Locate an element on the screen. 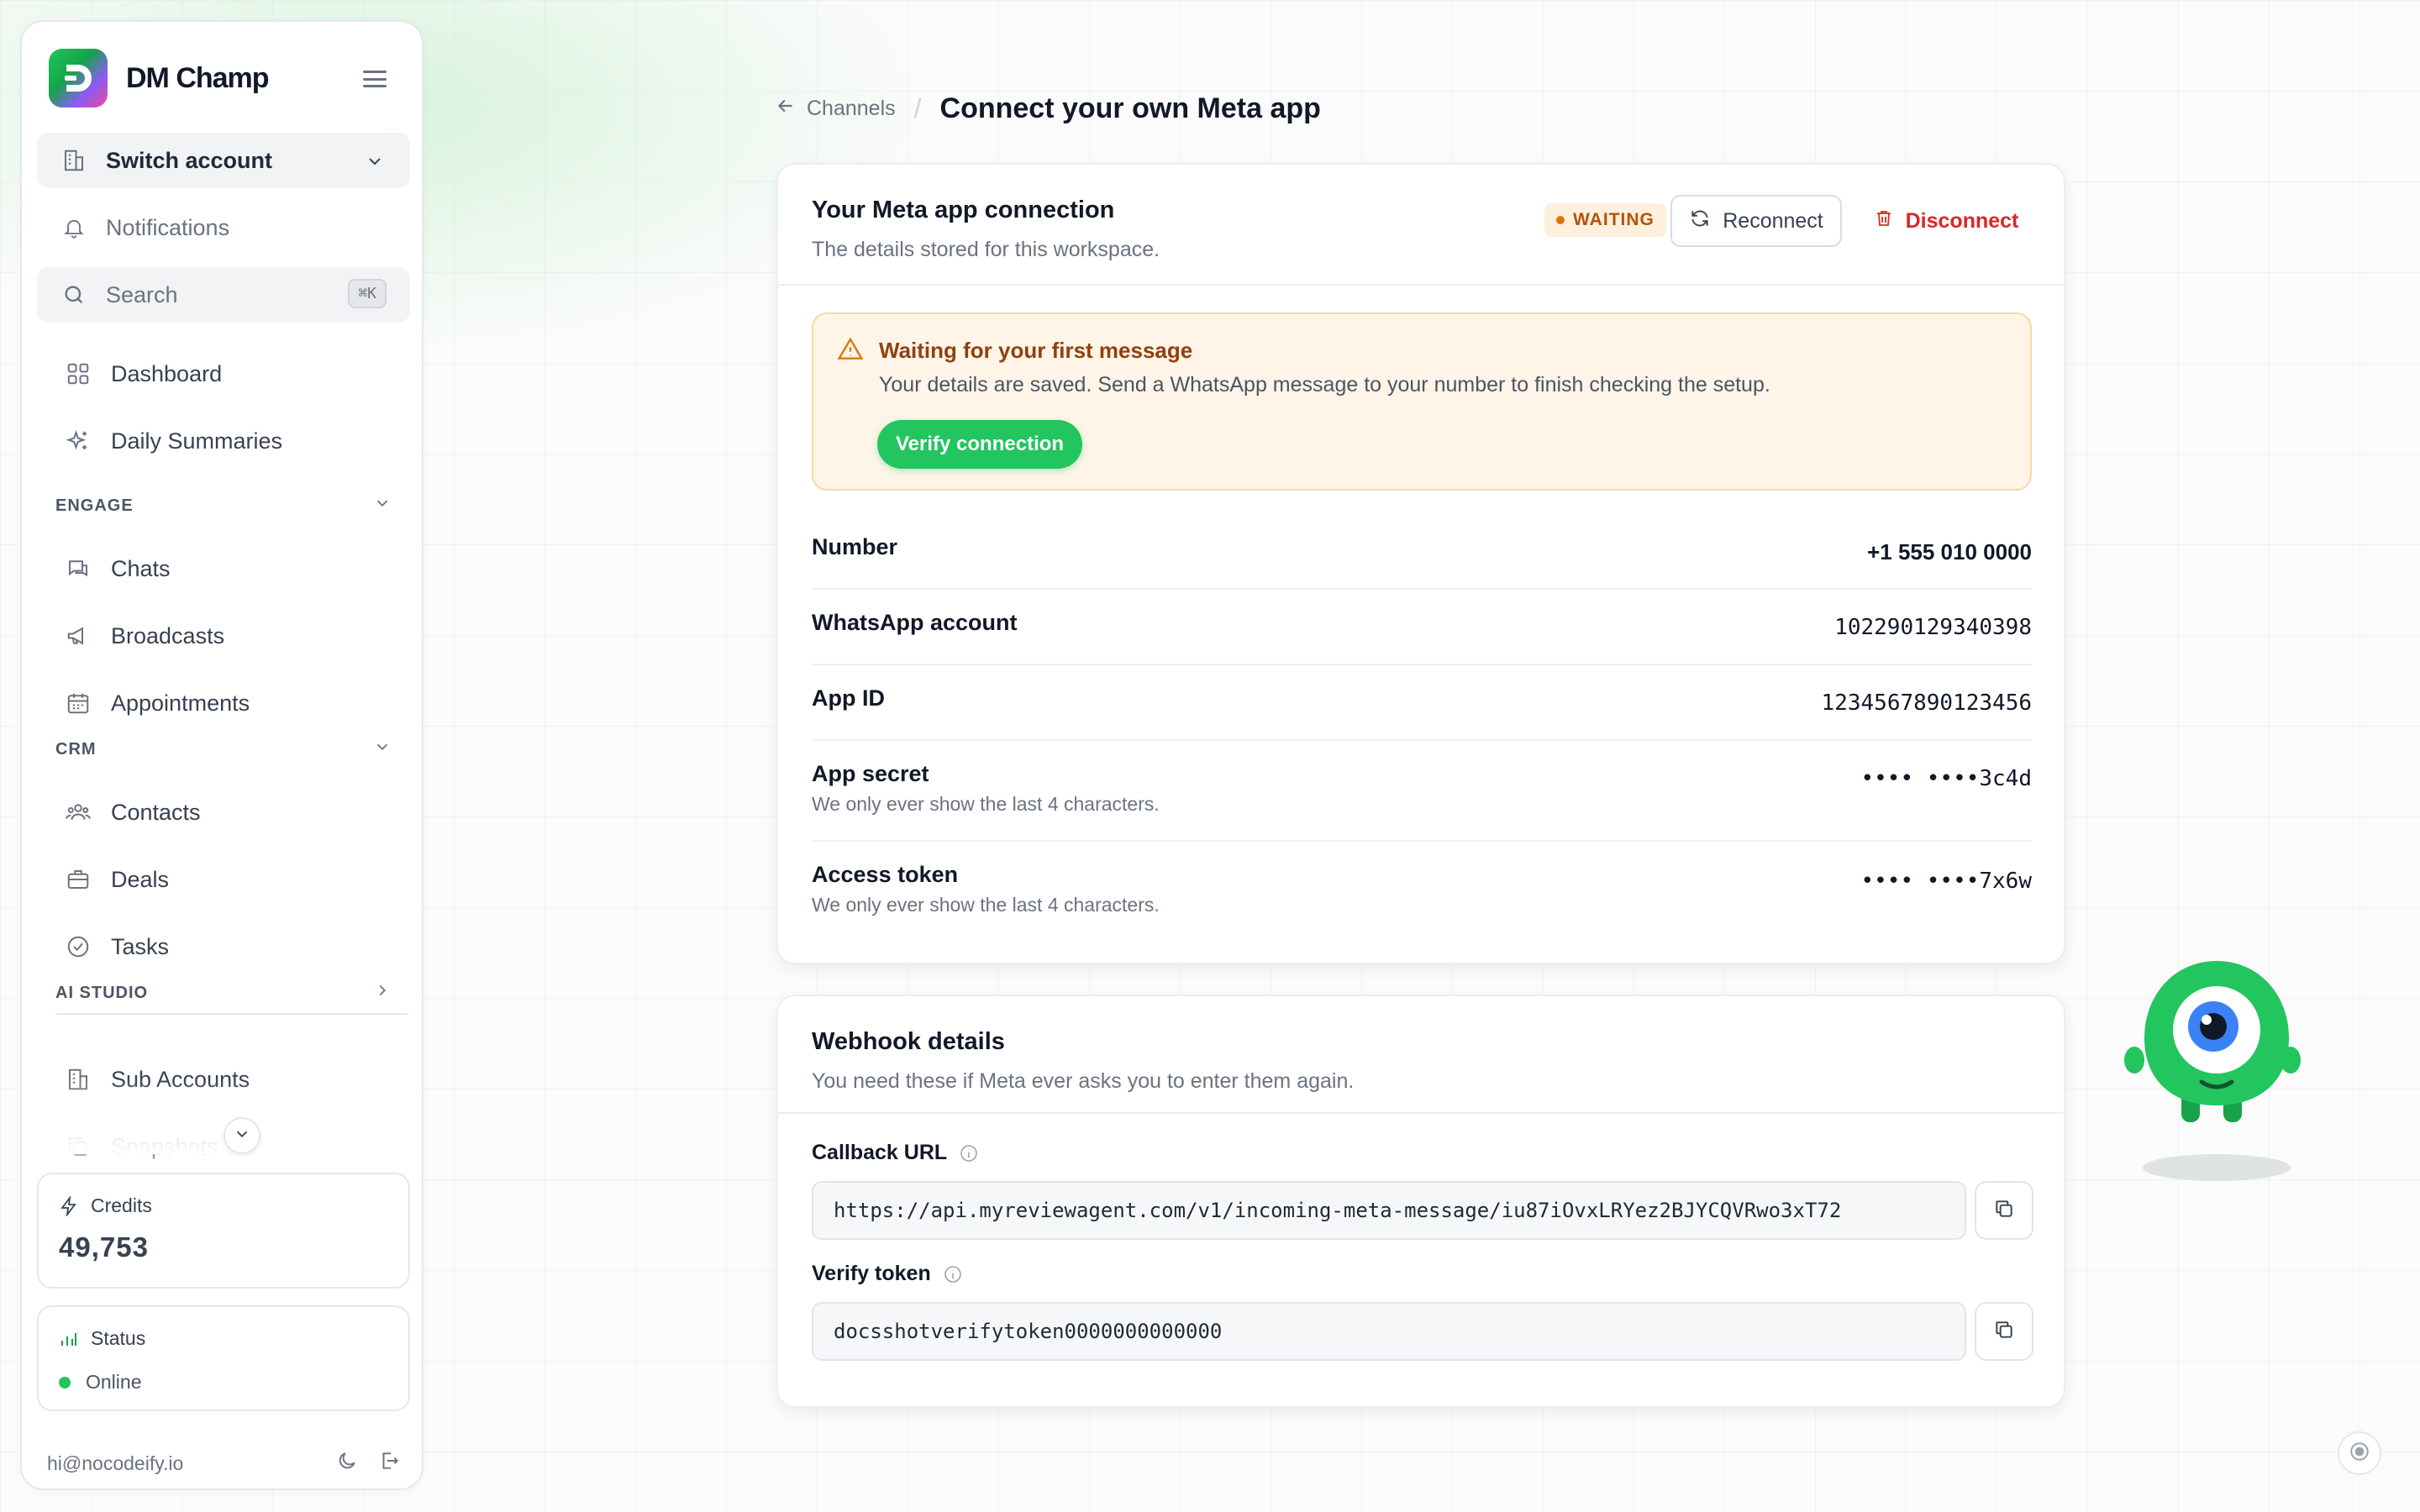  verify-token-label-text: Verify token is located at coordinates (871, 1273).